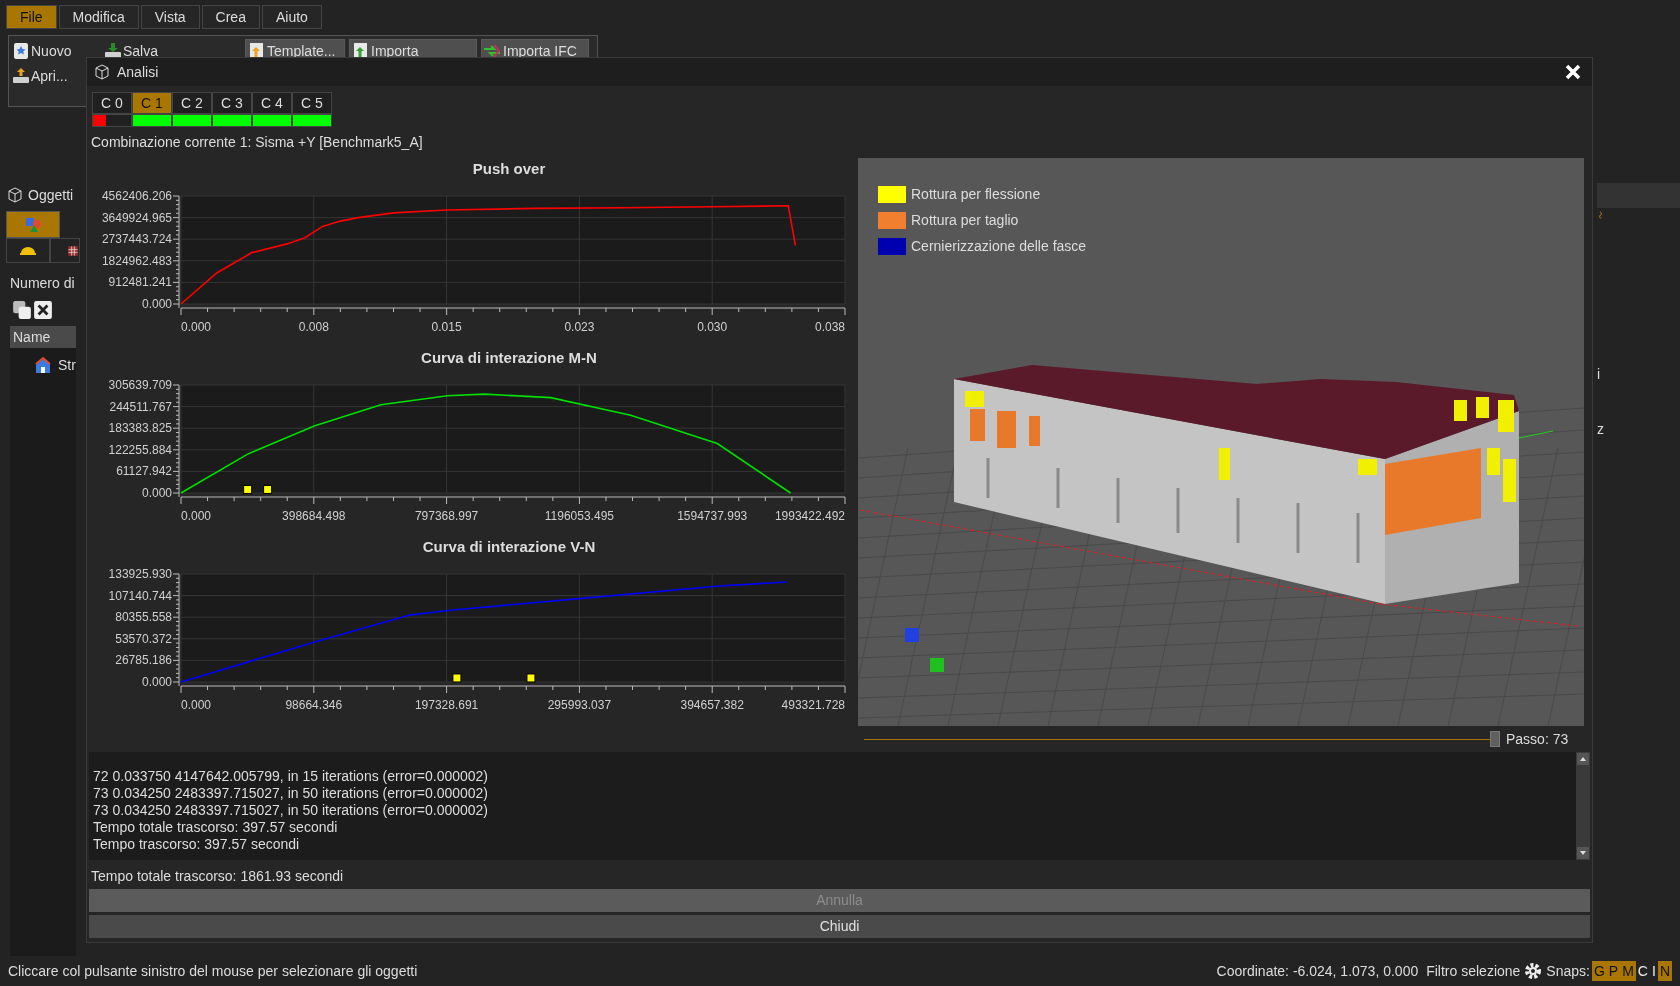  Describe the element at coordinates (152, 103) in the screenshot. I see `combination-tab: C 1` at that location.